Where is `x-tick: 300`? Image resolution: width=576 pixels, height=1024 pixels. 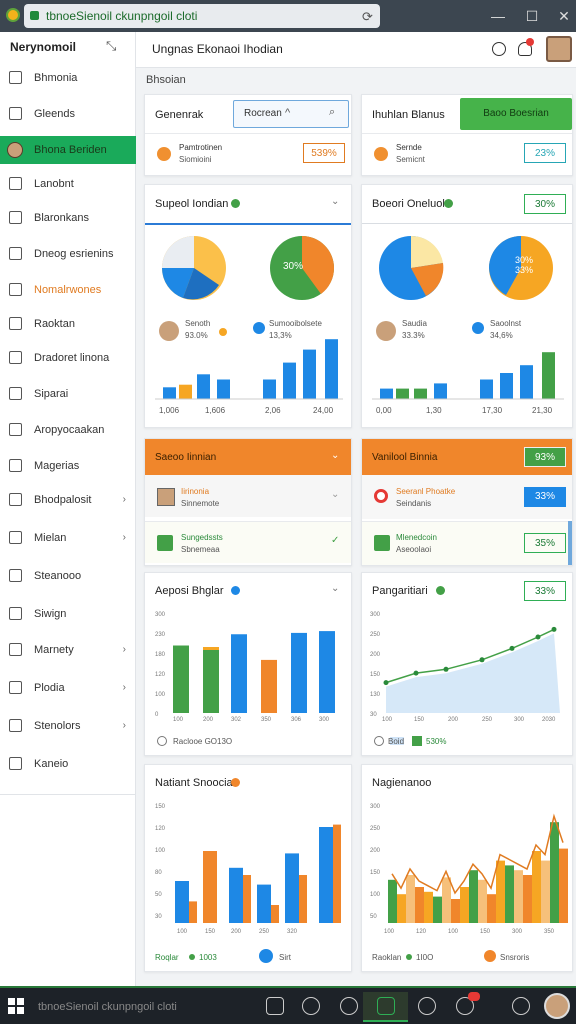 x-tick: 300 is located at coordinates (517, 932).